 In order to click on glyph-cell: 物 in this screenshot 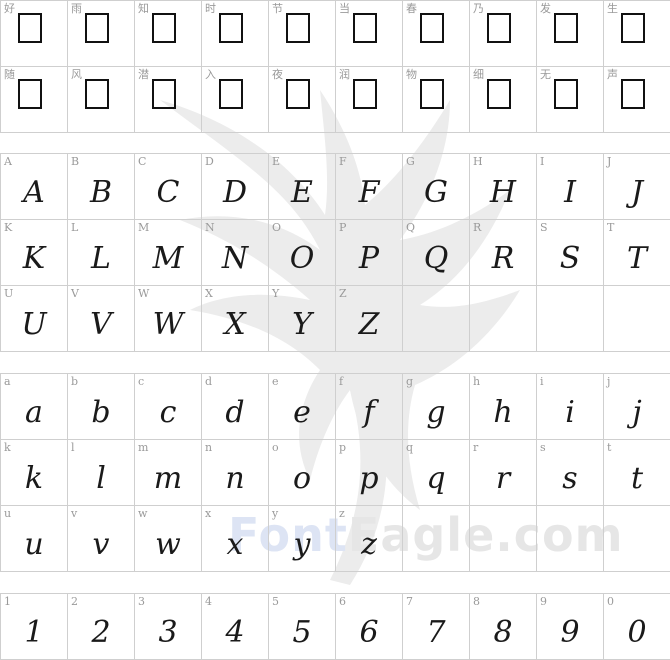, I will do `click(436, 100)`.